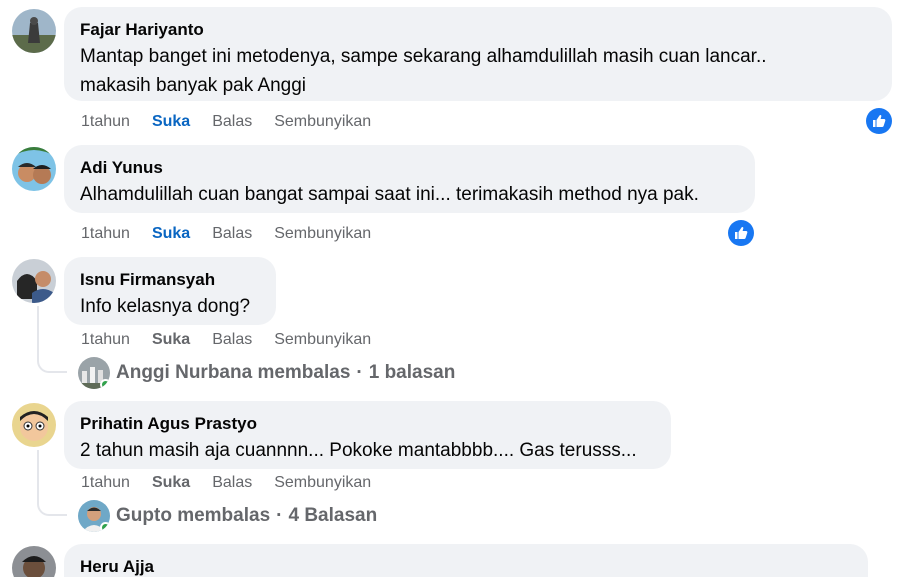 Image resolution: width=908 pixels, height=577 pixels. Describe the element at coordinates (466, 566) in the screenshot. I see `comment-author: Heru Ajja` at that location.